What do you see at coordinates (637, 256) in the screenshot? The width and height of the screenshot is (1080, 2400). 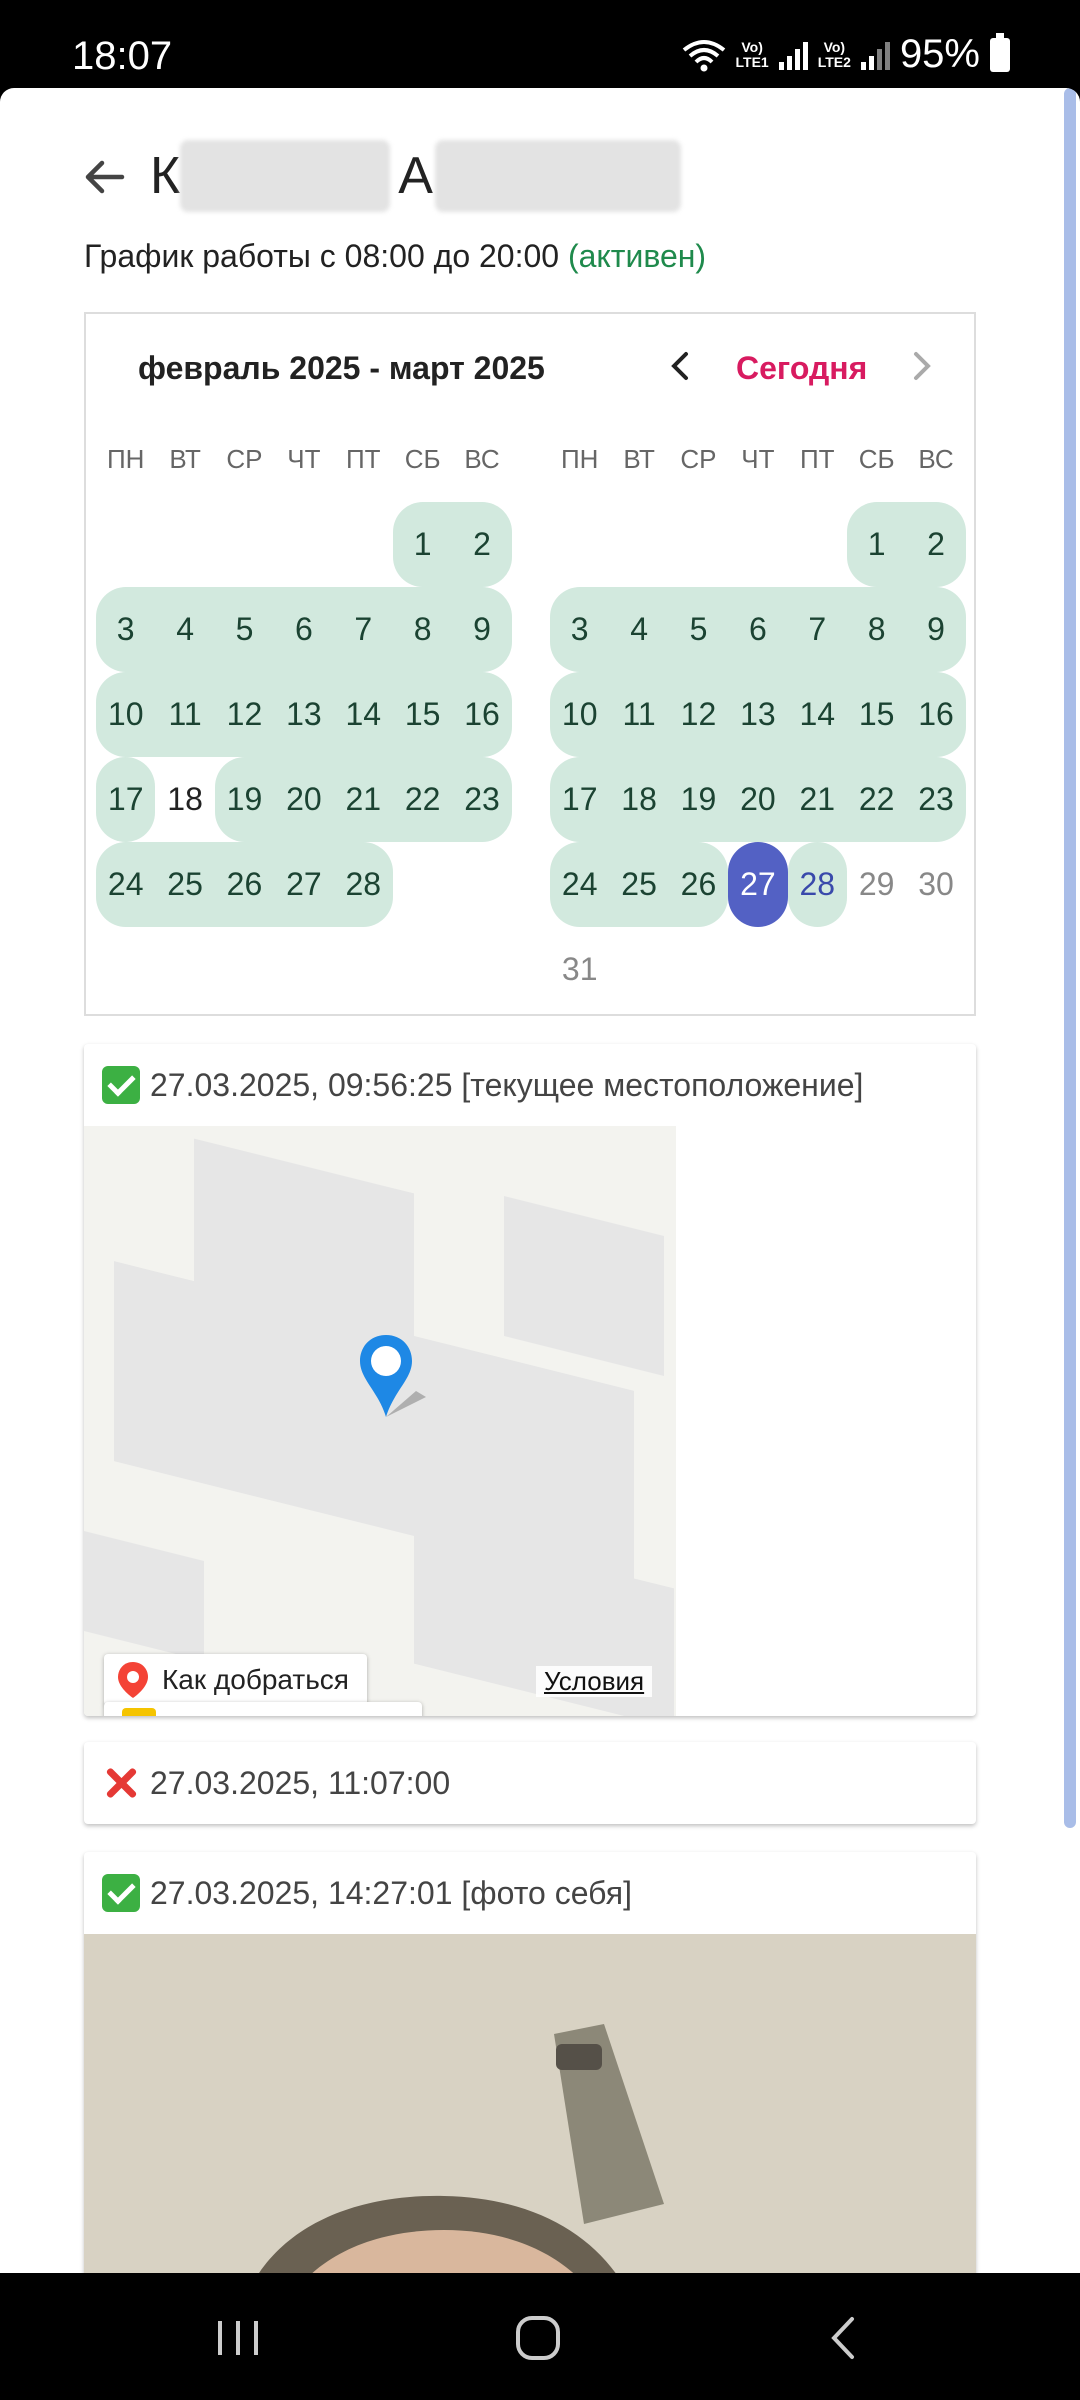 I see `schedule-status: (активен)` at bounding box center [637, 256].